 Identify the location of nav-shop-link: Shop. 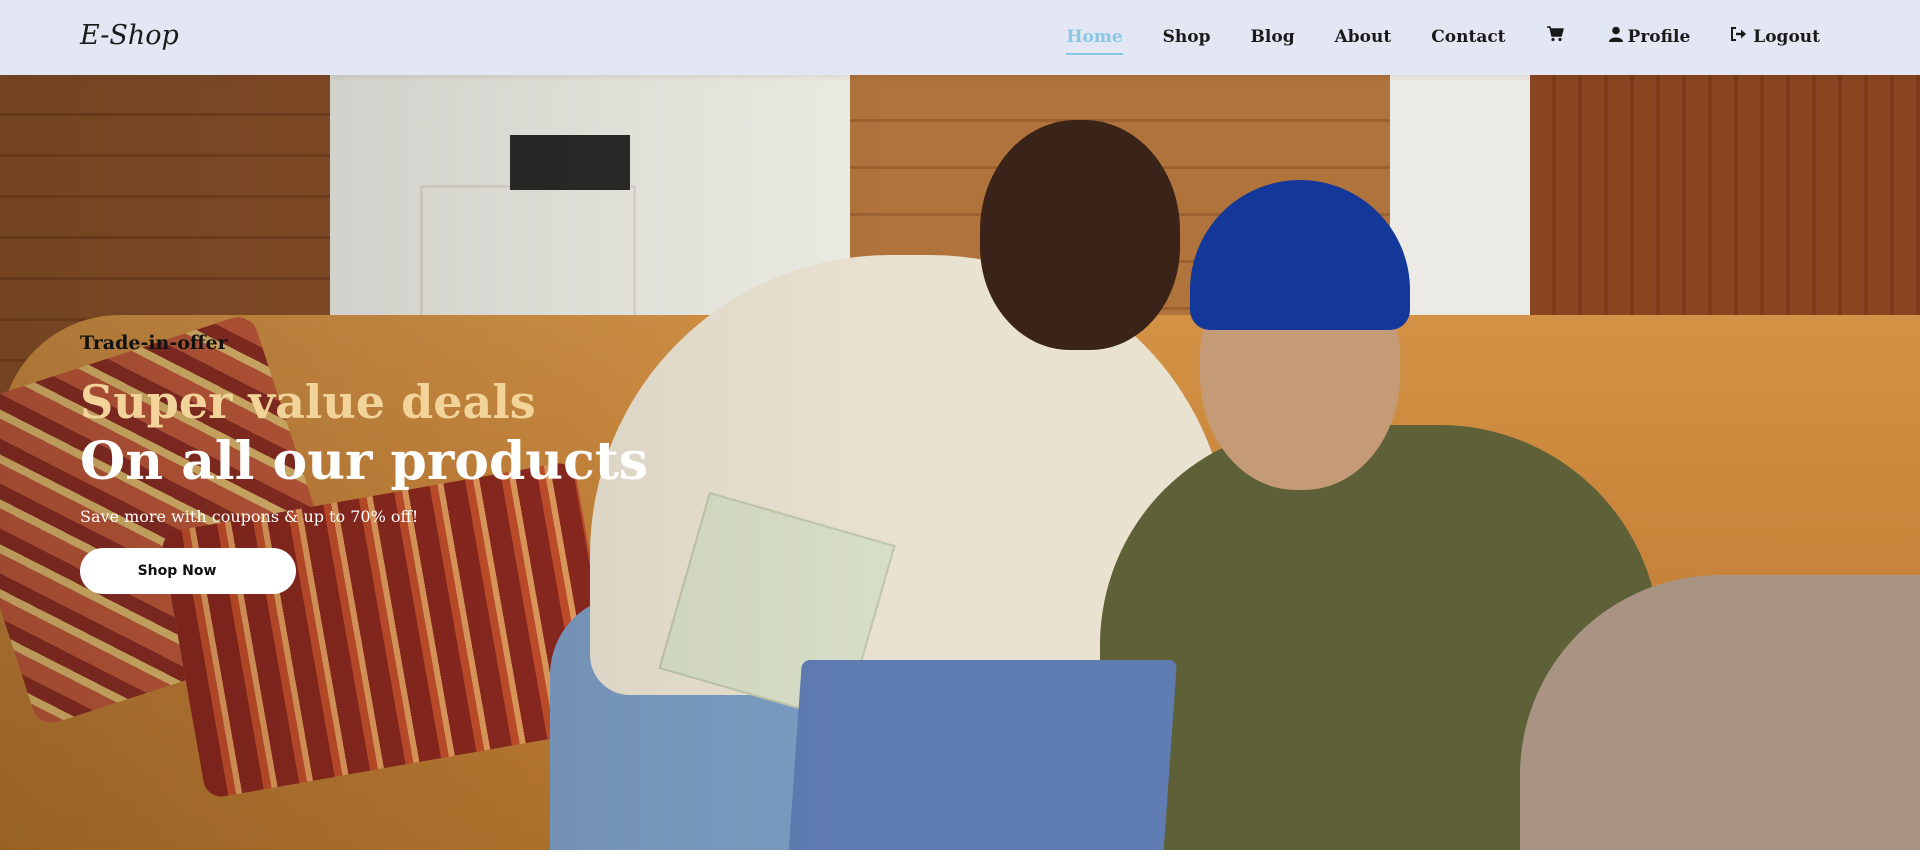
(1187, 38).